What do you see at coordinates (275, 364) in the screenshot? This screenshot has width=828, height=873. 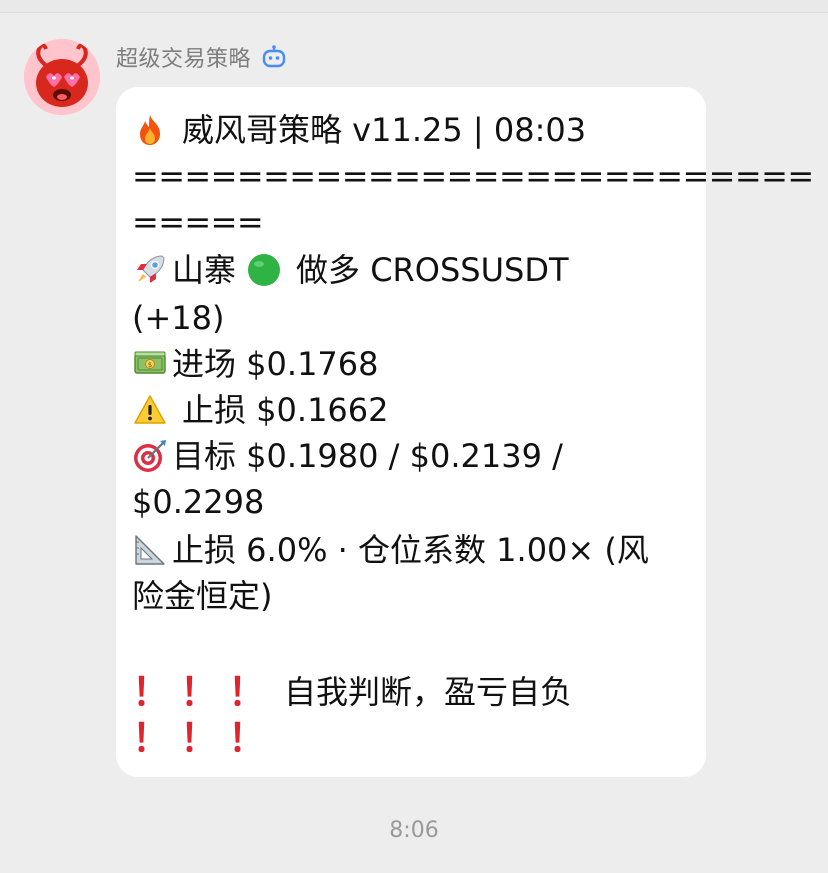 I see `entry-price: 进场 $0.1768` at bounding box center [275, 364].